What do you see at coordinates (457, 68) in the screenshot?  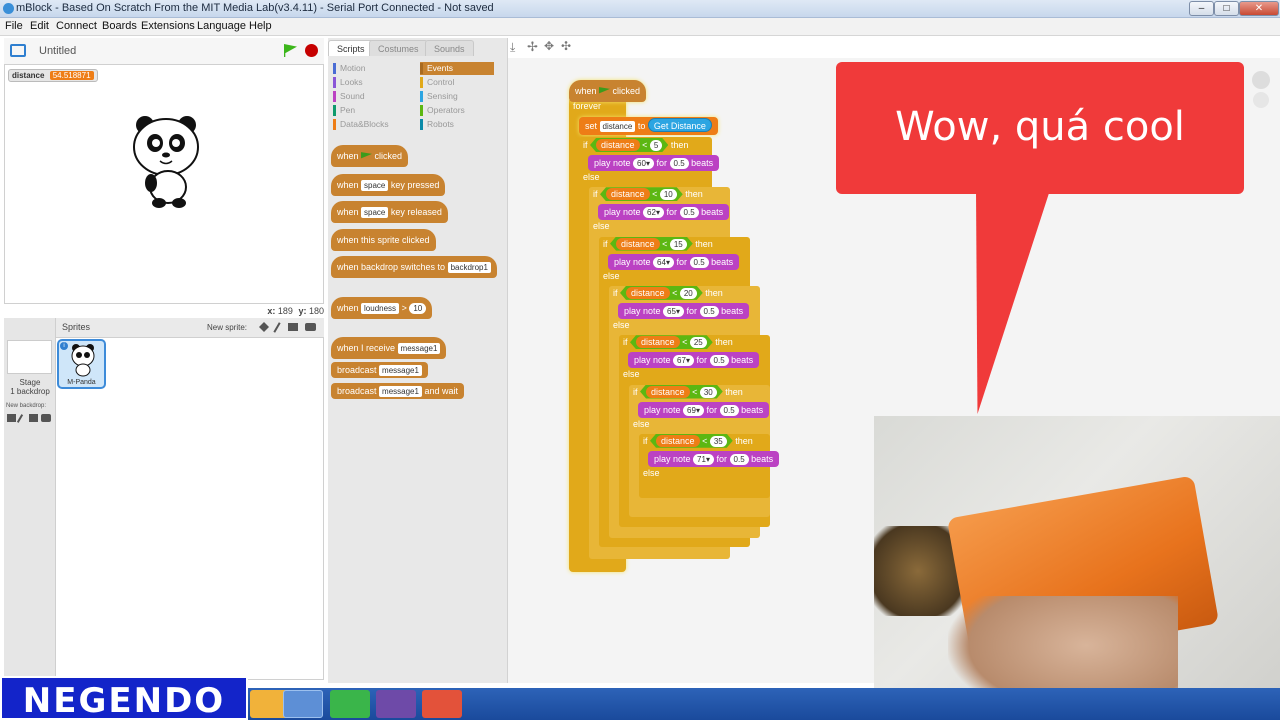 I see `category-events: Events` at bounding box center [457, 68].